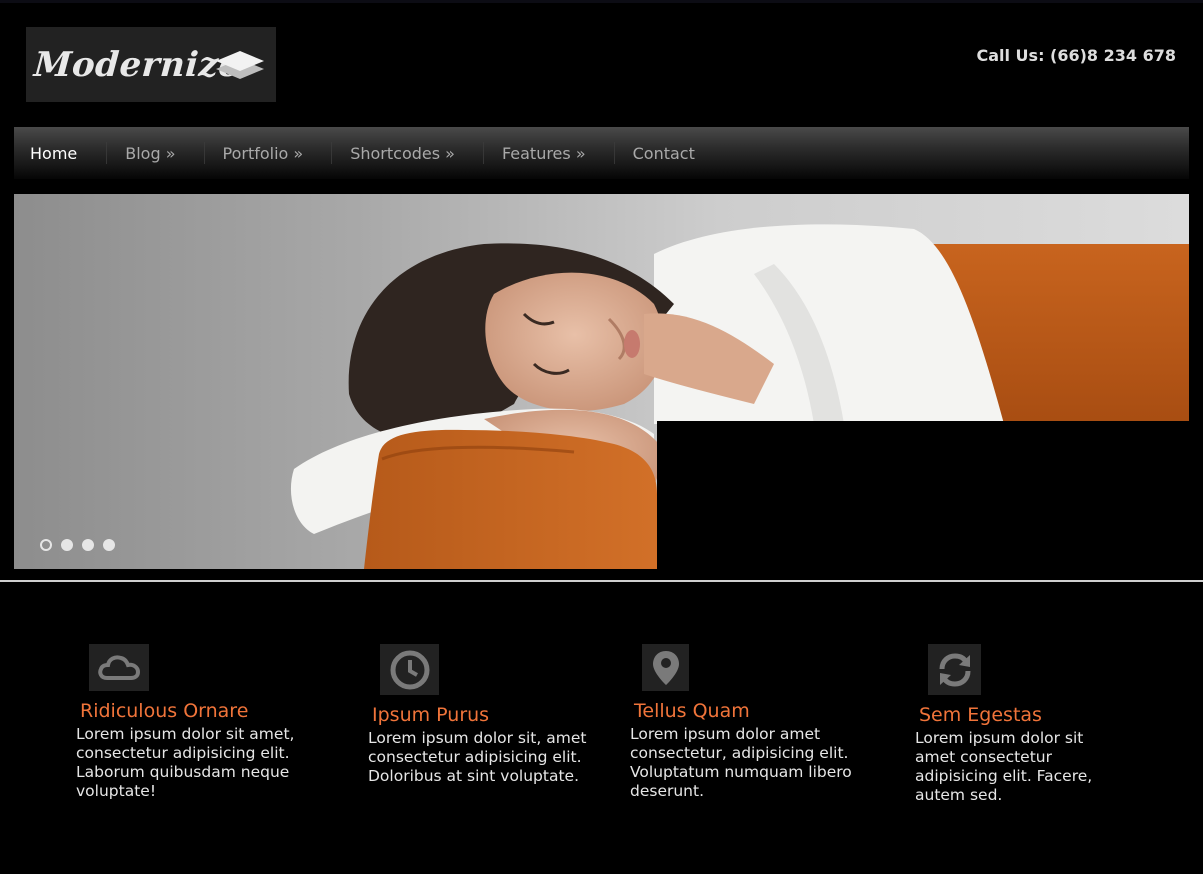 This screenshot has height=874, width=1203. What do you see at coordinates (664, 153) in the screenshot?
I see `nav-item-contact: Contact` at bounding box center [664, 153].